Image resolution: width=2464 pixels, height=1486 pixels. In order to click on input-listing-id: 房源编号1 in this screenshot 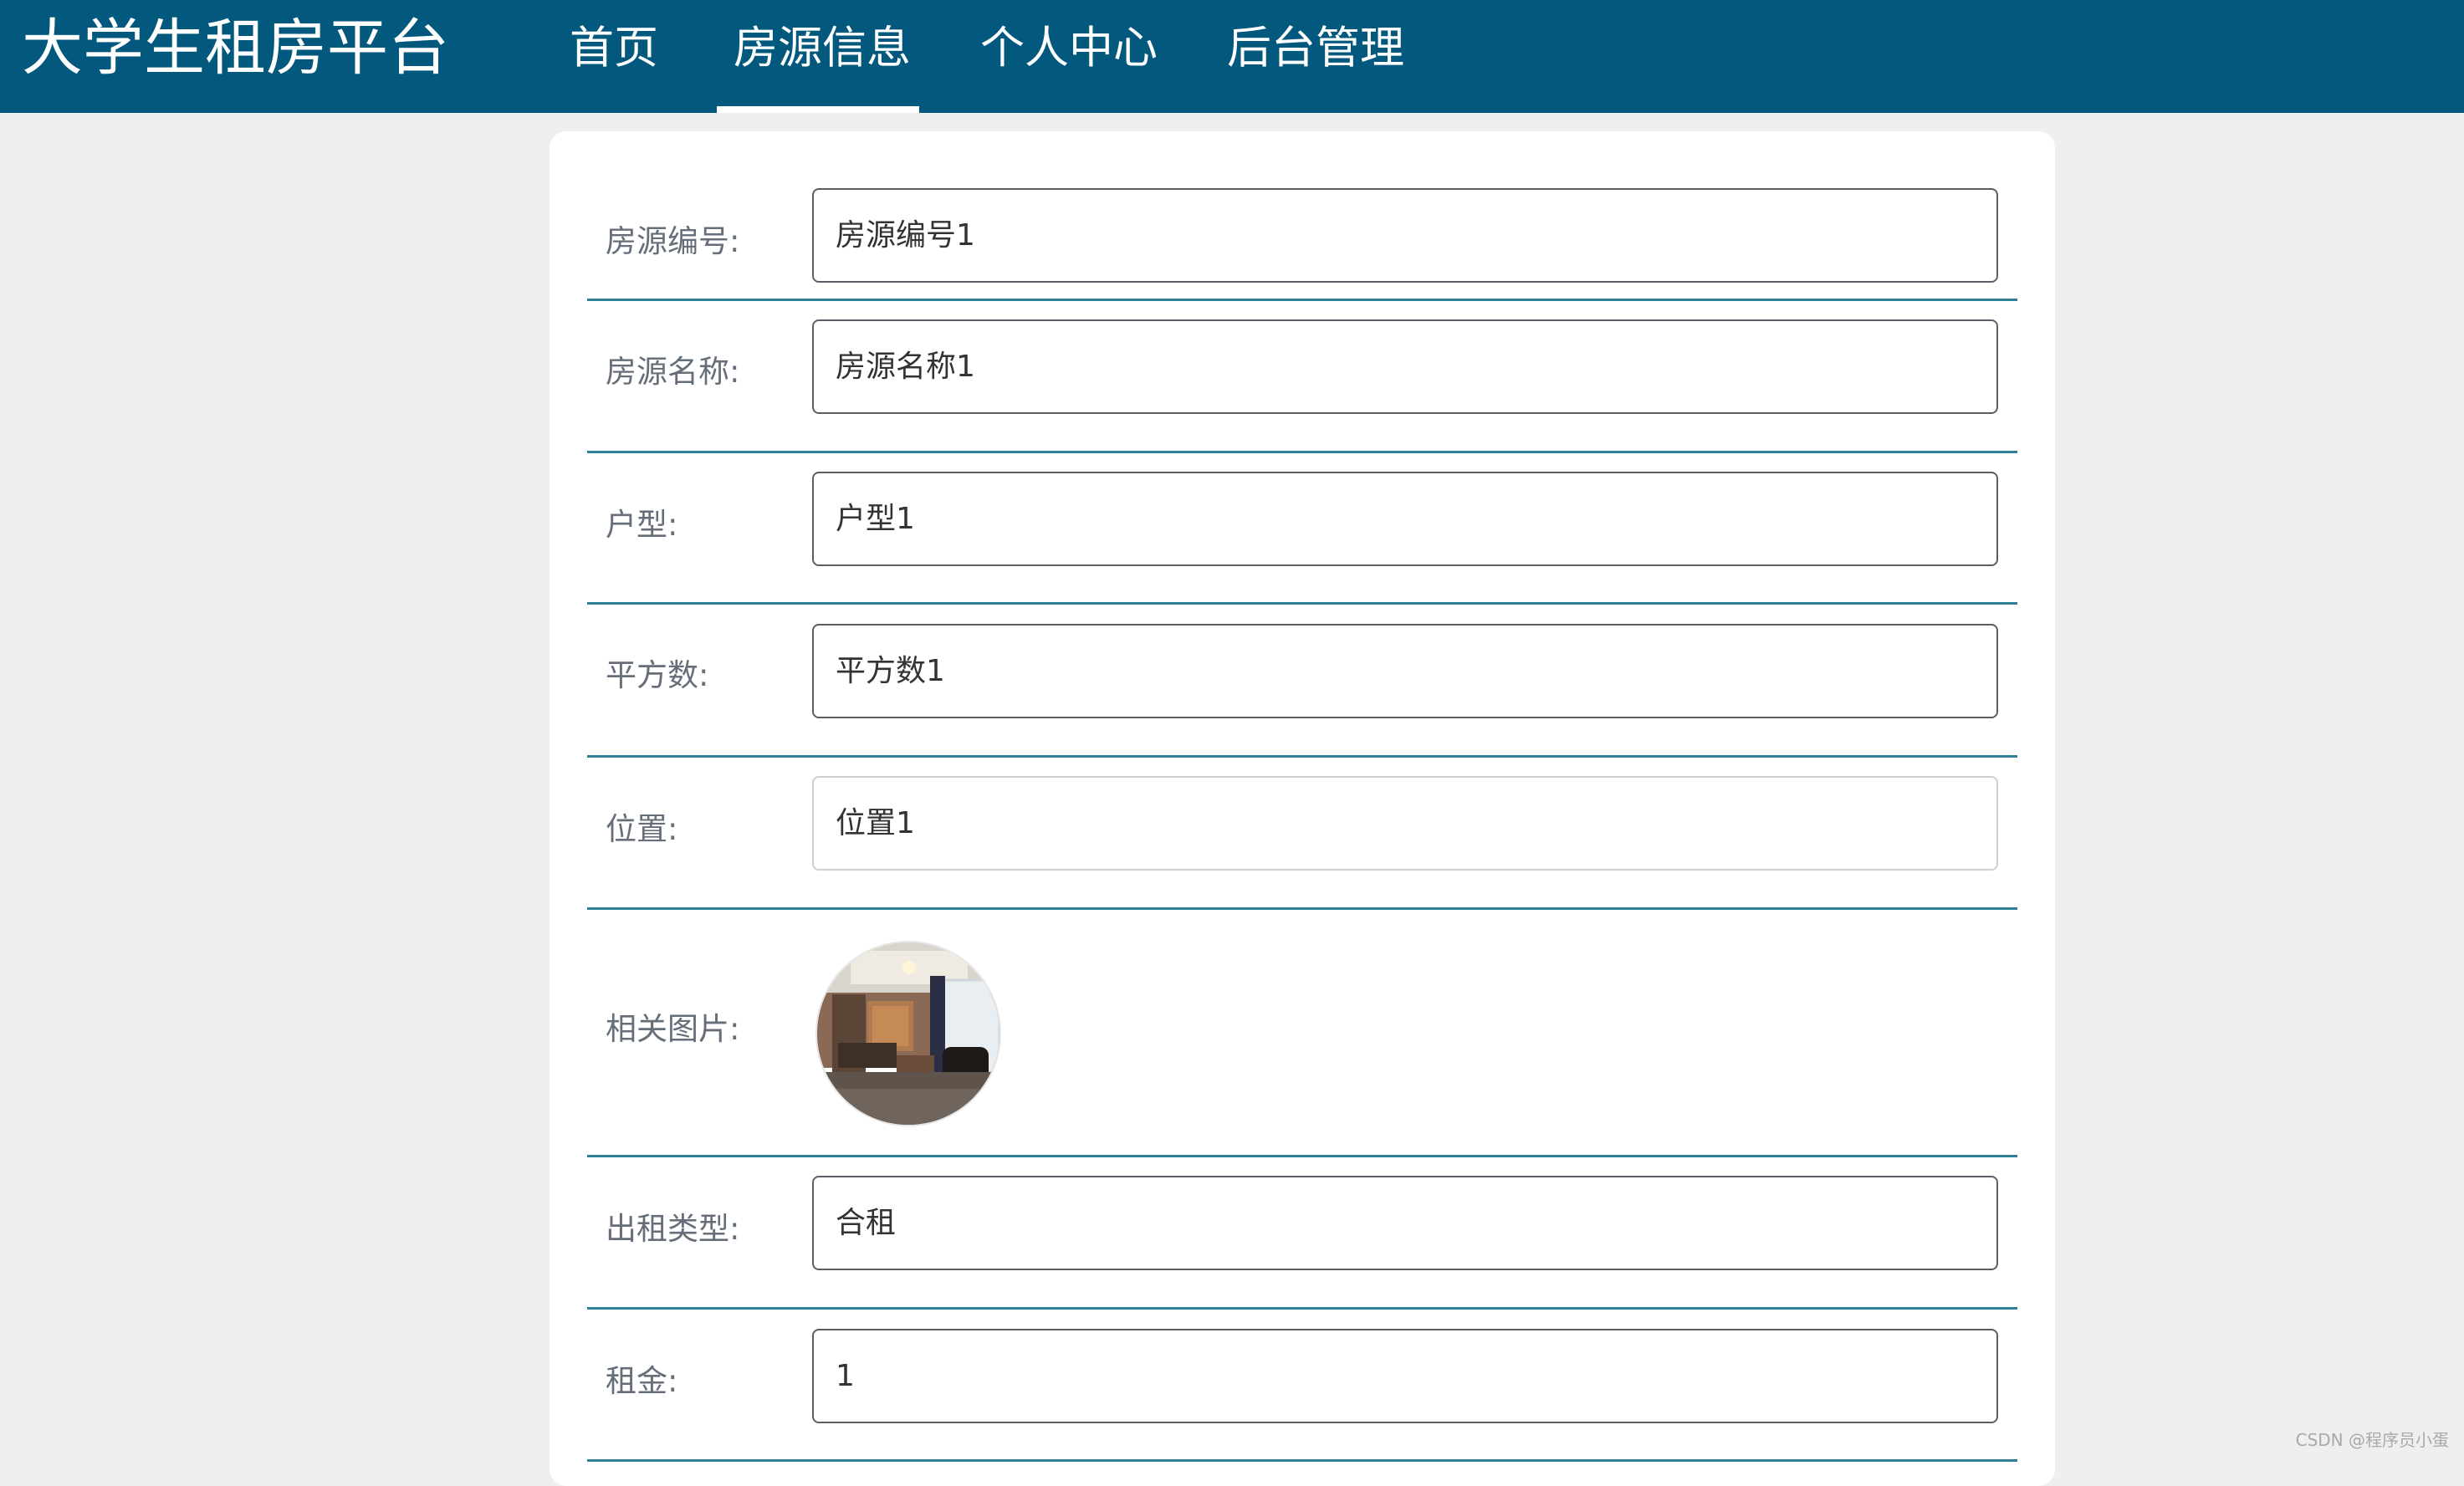, I will do `click(1405, 235)`.